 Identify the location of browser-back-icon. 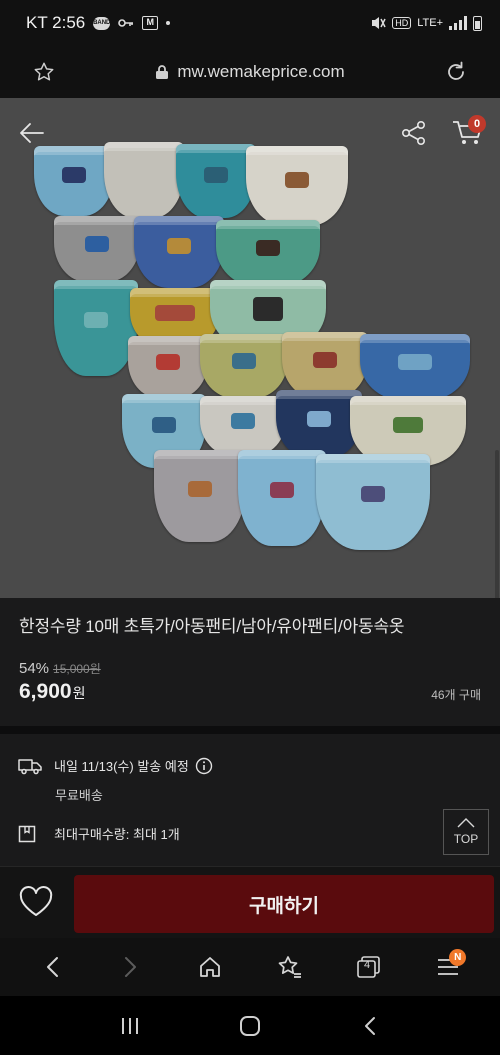
(52, 967).